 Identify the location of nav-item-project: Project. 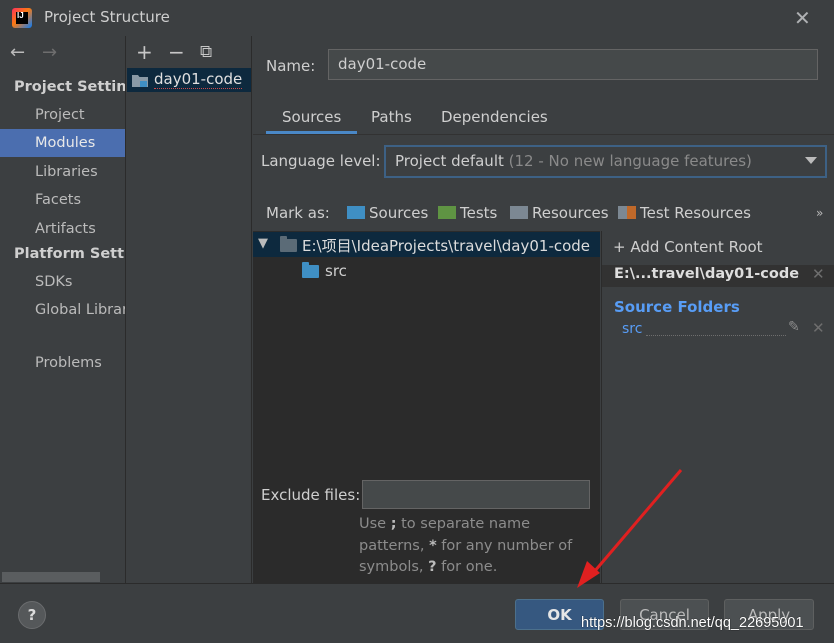
(62, 115).